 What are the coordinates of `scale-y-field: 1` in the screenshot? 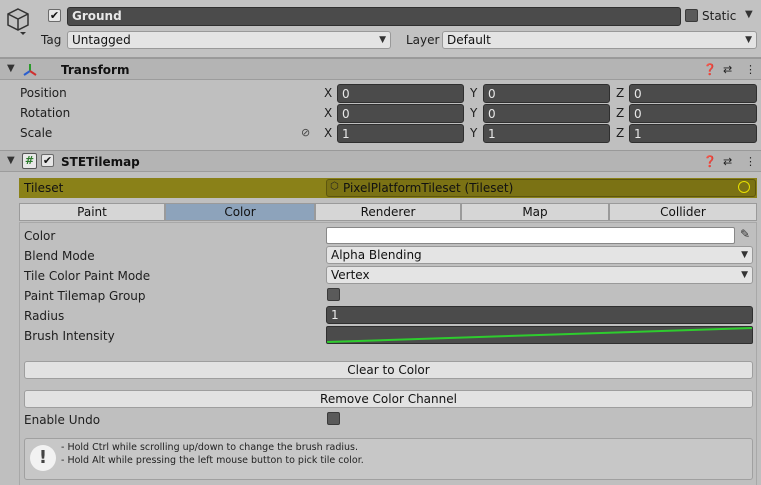 It's located at (546, 133).